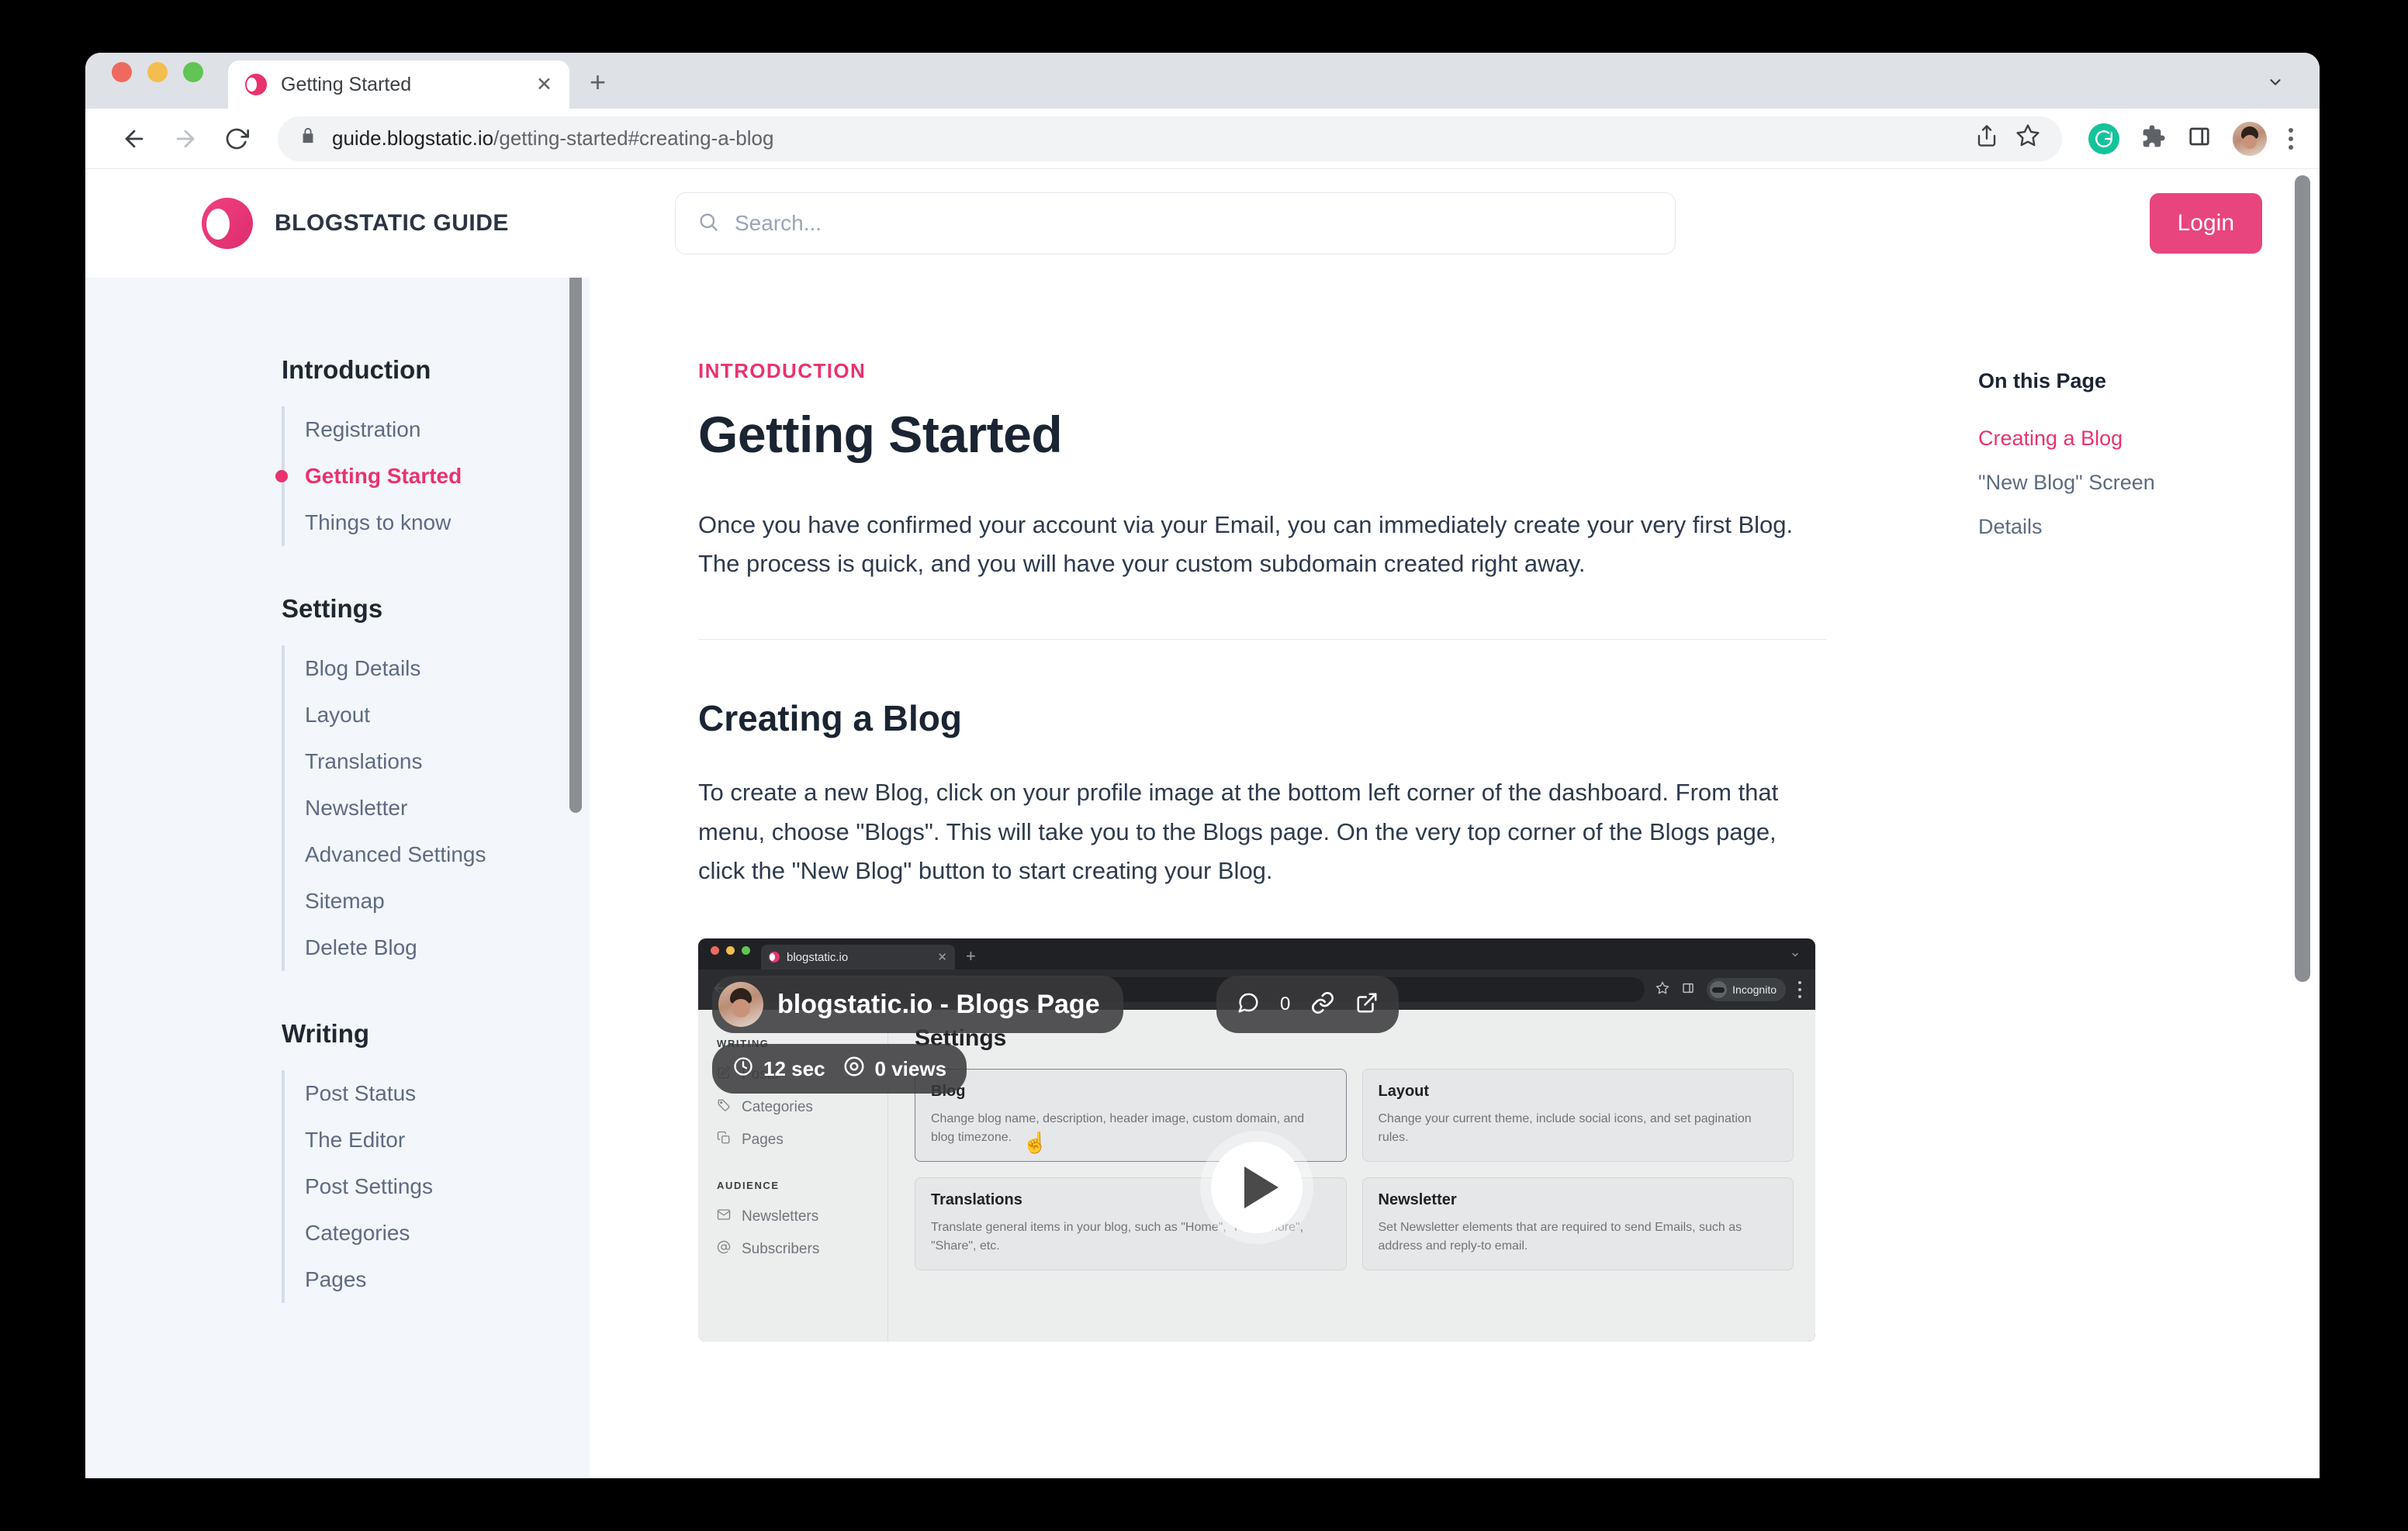  What do you see at coordinates (2149, 527) in the screenshot?
I see `toc-item-details: Details` at bounding box center [2149, 527].